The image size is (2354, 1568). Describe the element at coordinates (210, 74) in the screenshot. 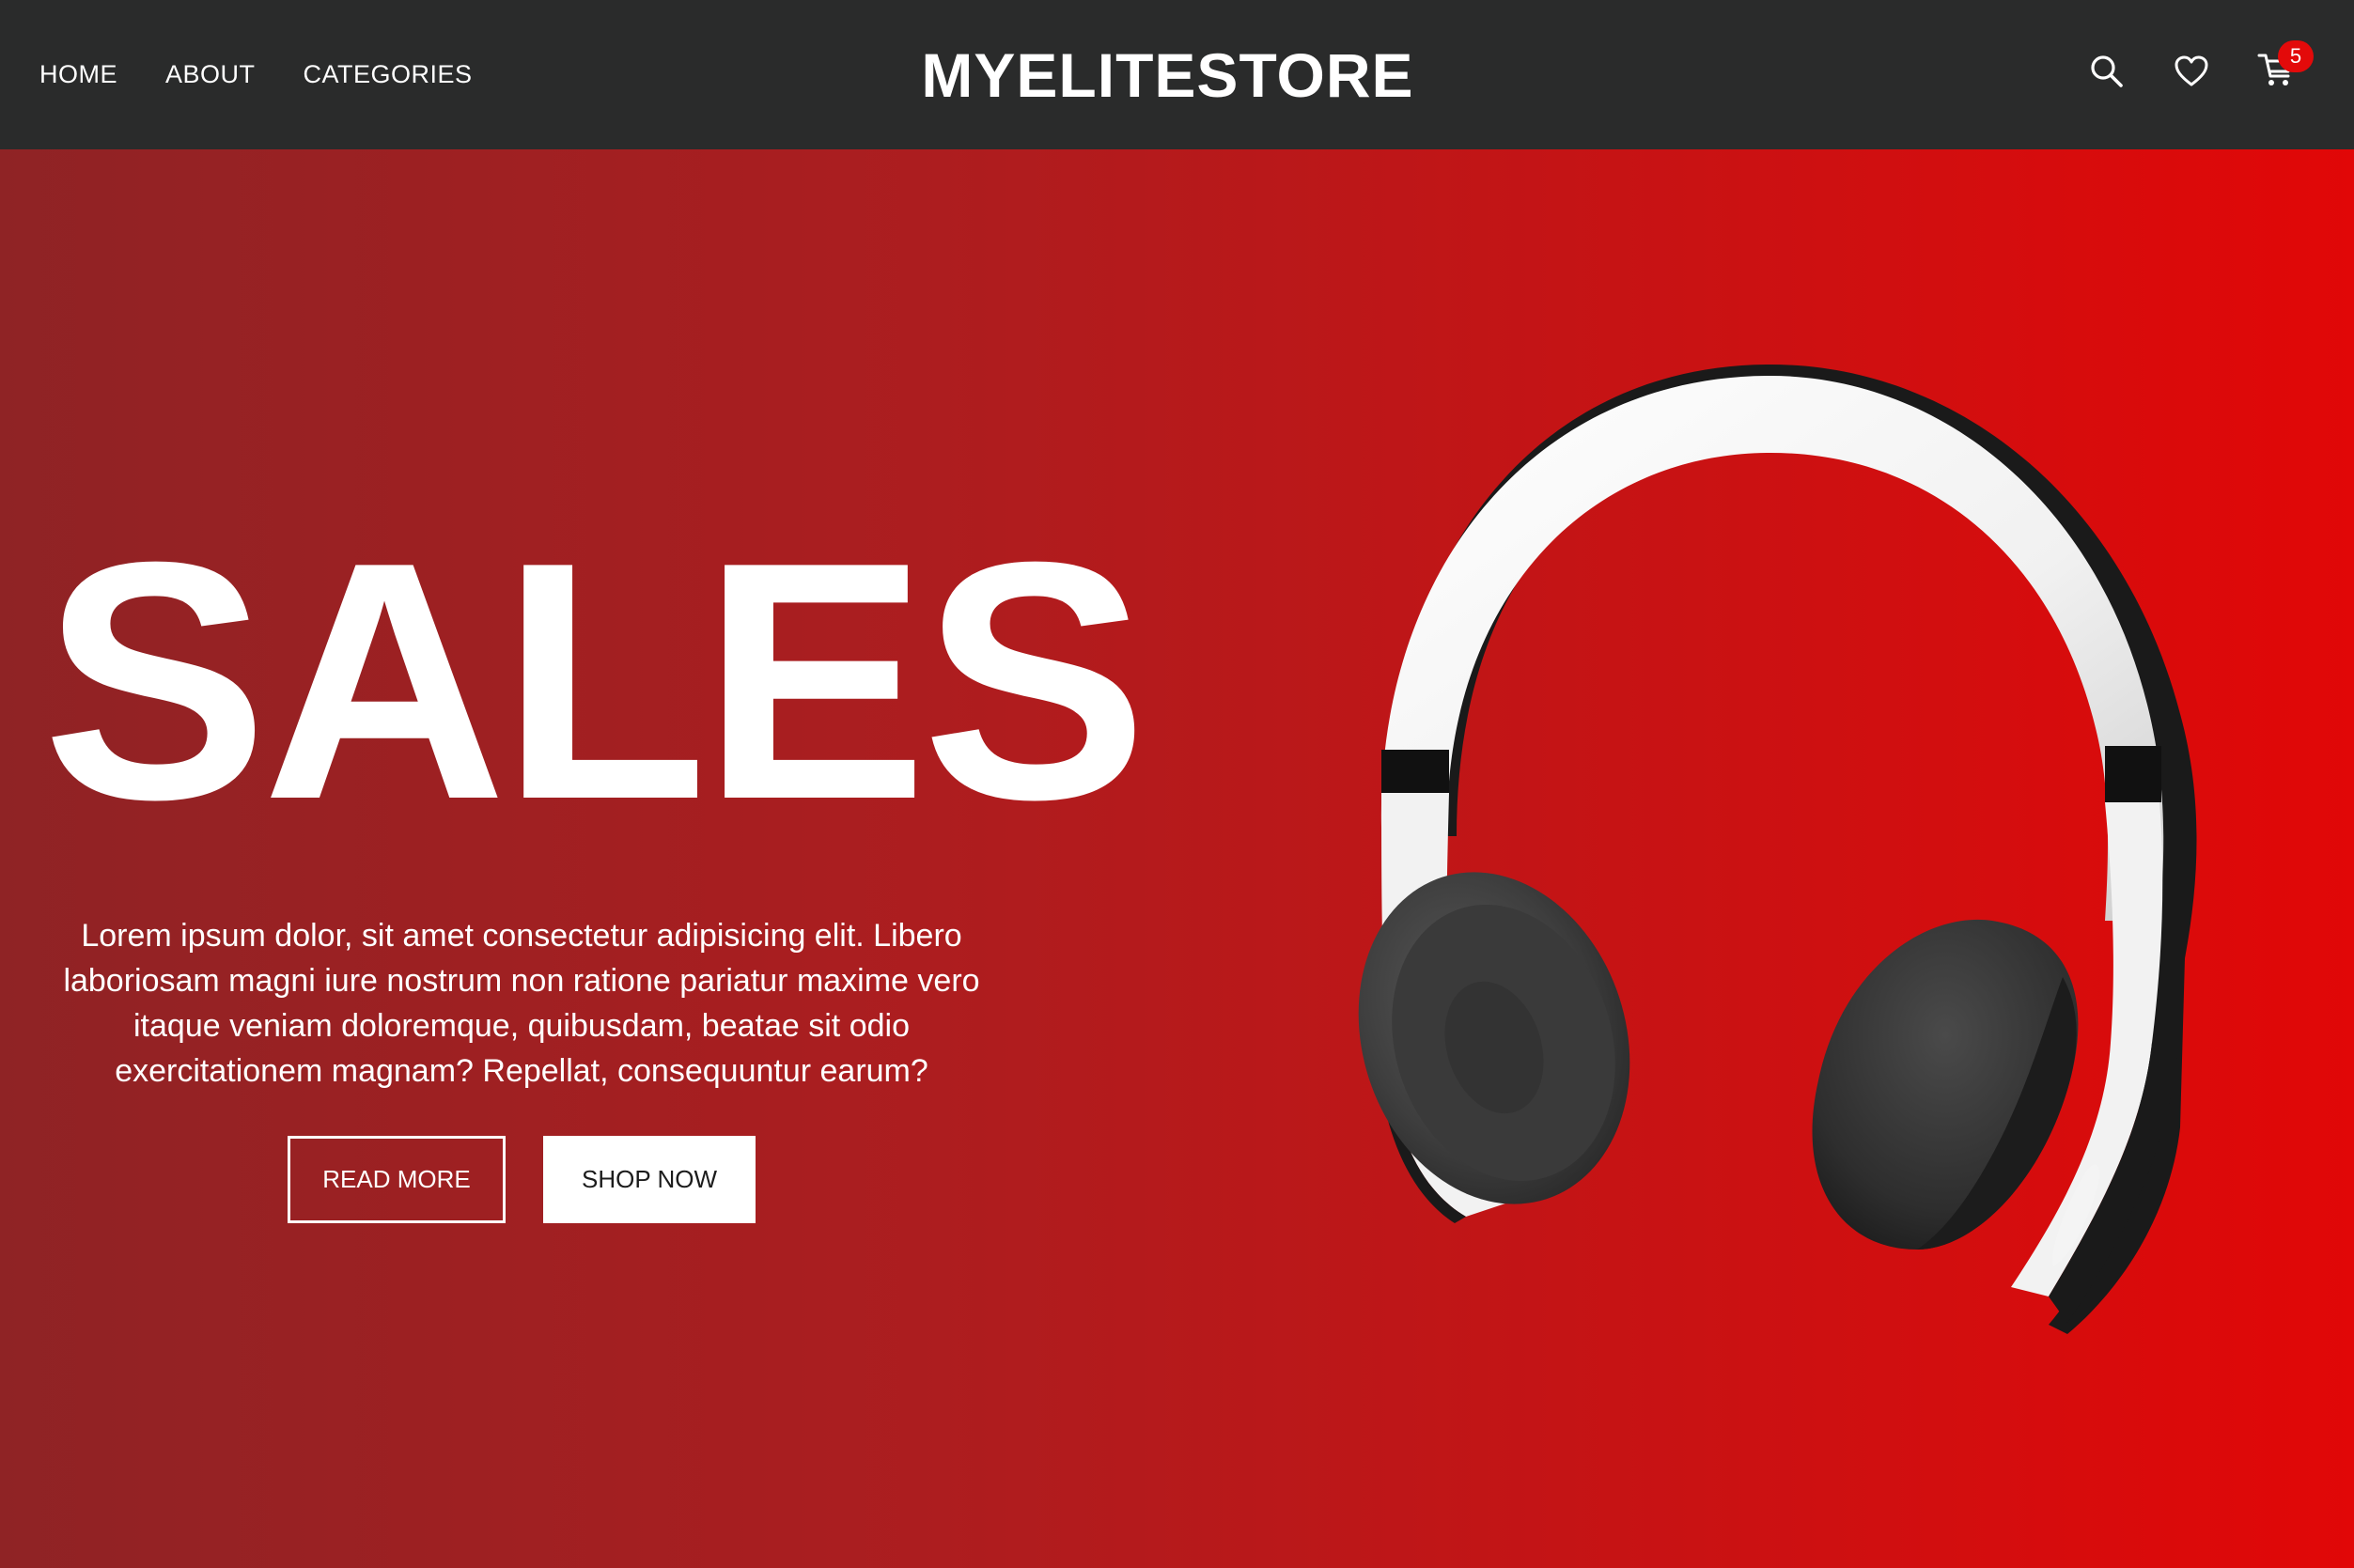

I see `nav-about-link: ABOUT` at that location.